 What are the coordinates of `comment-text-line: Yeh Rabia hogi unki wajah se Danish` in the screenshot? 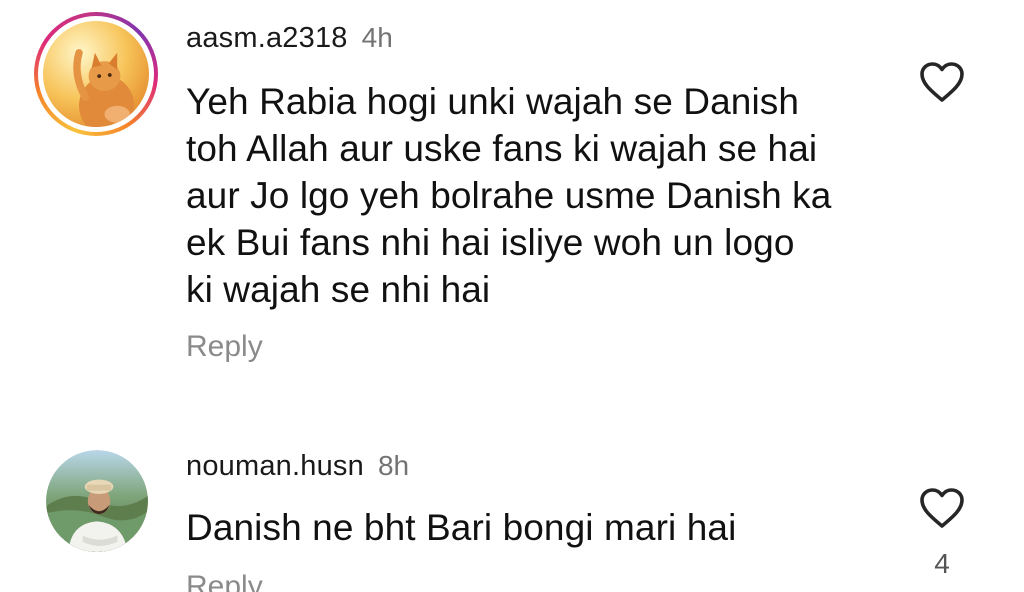 It's located at (493, 101).